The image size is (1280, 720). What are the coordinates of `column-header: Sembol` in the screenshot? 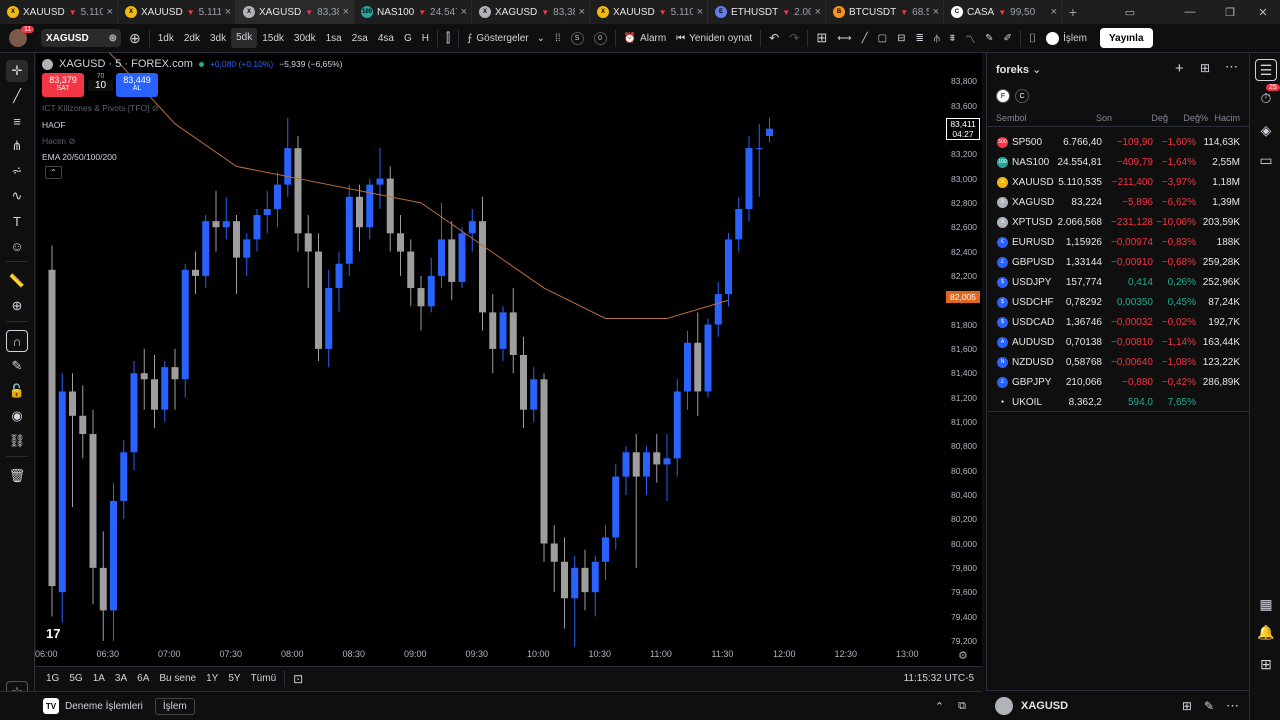 It's located at (1011, 118).